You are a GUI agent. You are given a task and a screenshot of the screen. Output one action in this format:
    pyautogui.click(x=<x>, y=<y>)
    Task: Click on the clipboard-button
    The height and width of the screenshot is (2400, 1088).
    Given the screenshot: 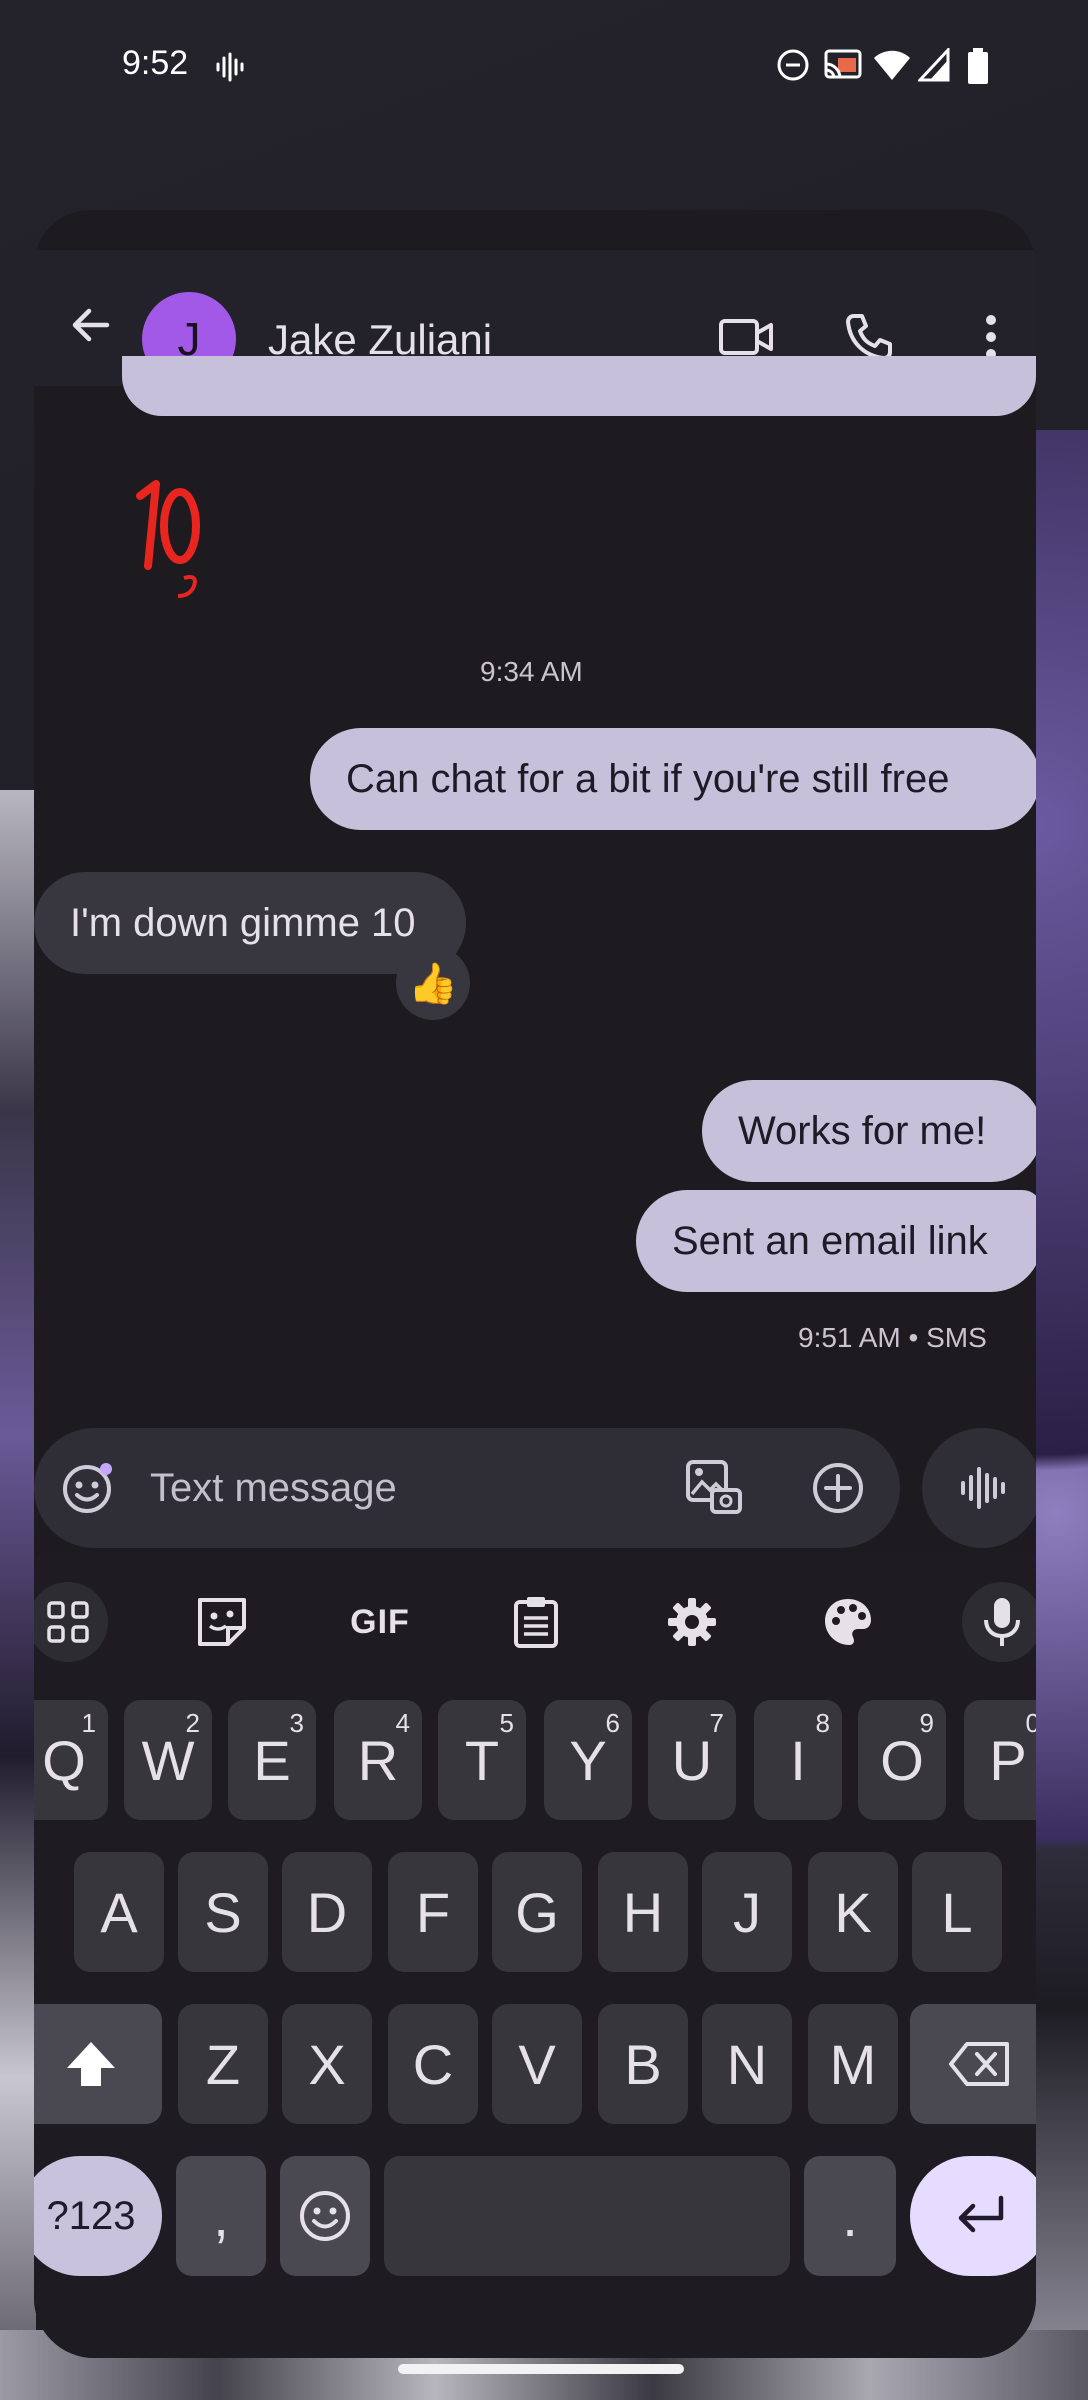 What is the action you would take?
    pyautogui.click(x=536, y=1622)
    